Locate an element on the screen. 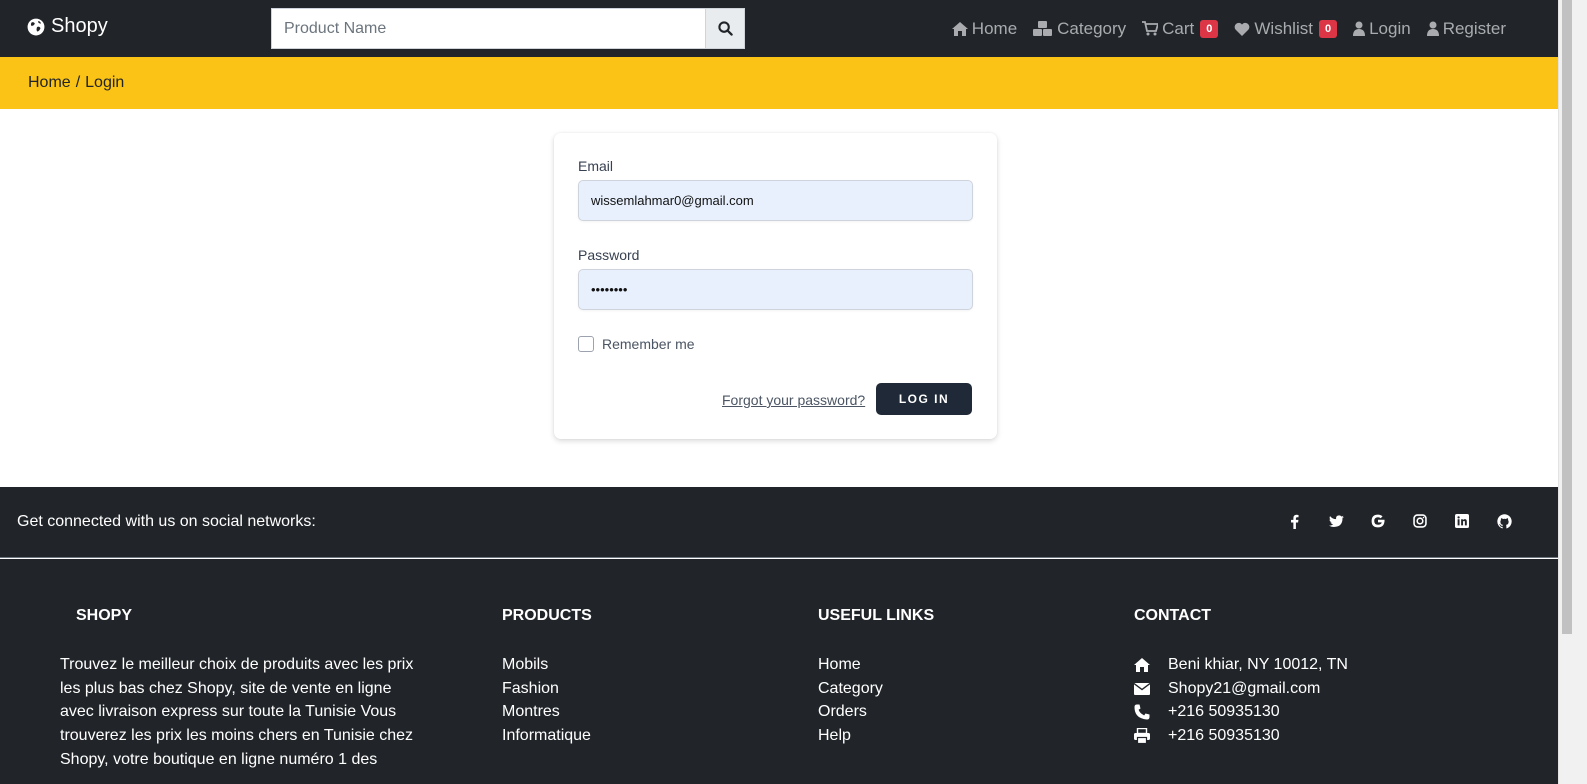 The image size is (1587, 784). facebook-icon is located at coordinates (1294, 521).